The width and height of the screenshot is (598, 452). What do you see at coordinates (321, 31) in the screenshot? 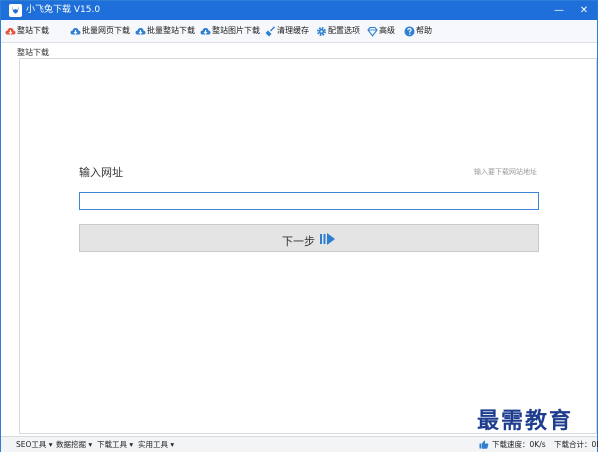
I see `gear-icon` at bounding box center [321, 31].